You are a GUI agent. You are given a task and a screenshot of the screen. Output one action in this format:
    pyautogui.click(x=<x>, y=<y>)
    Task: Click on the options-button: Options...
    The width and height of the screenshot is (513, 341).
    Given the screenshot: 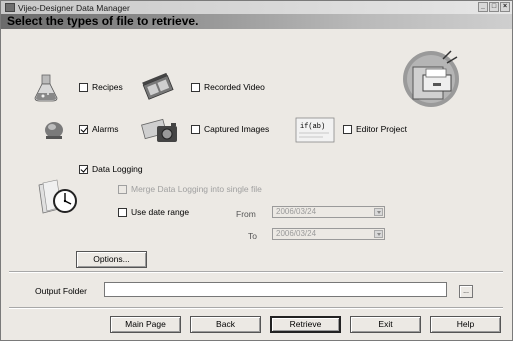 What is the action you would take?
    pyautogui.click(x=111, y=259)
    